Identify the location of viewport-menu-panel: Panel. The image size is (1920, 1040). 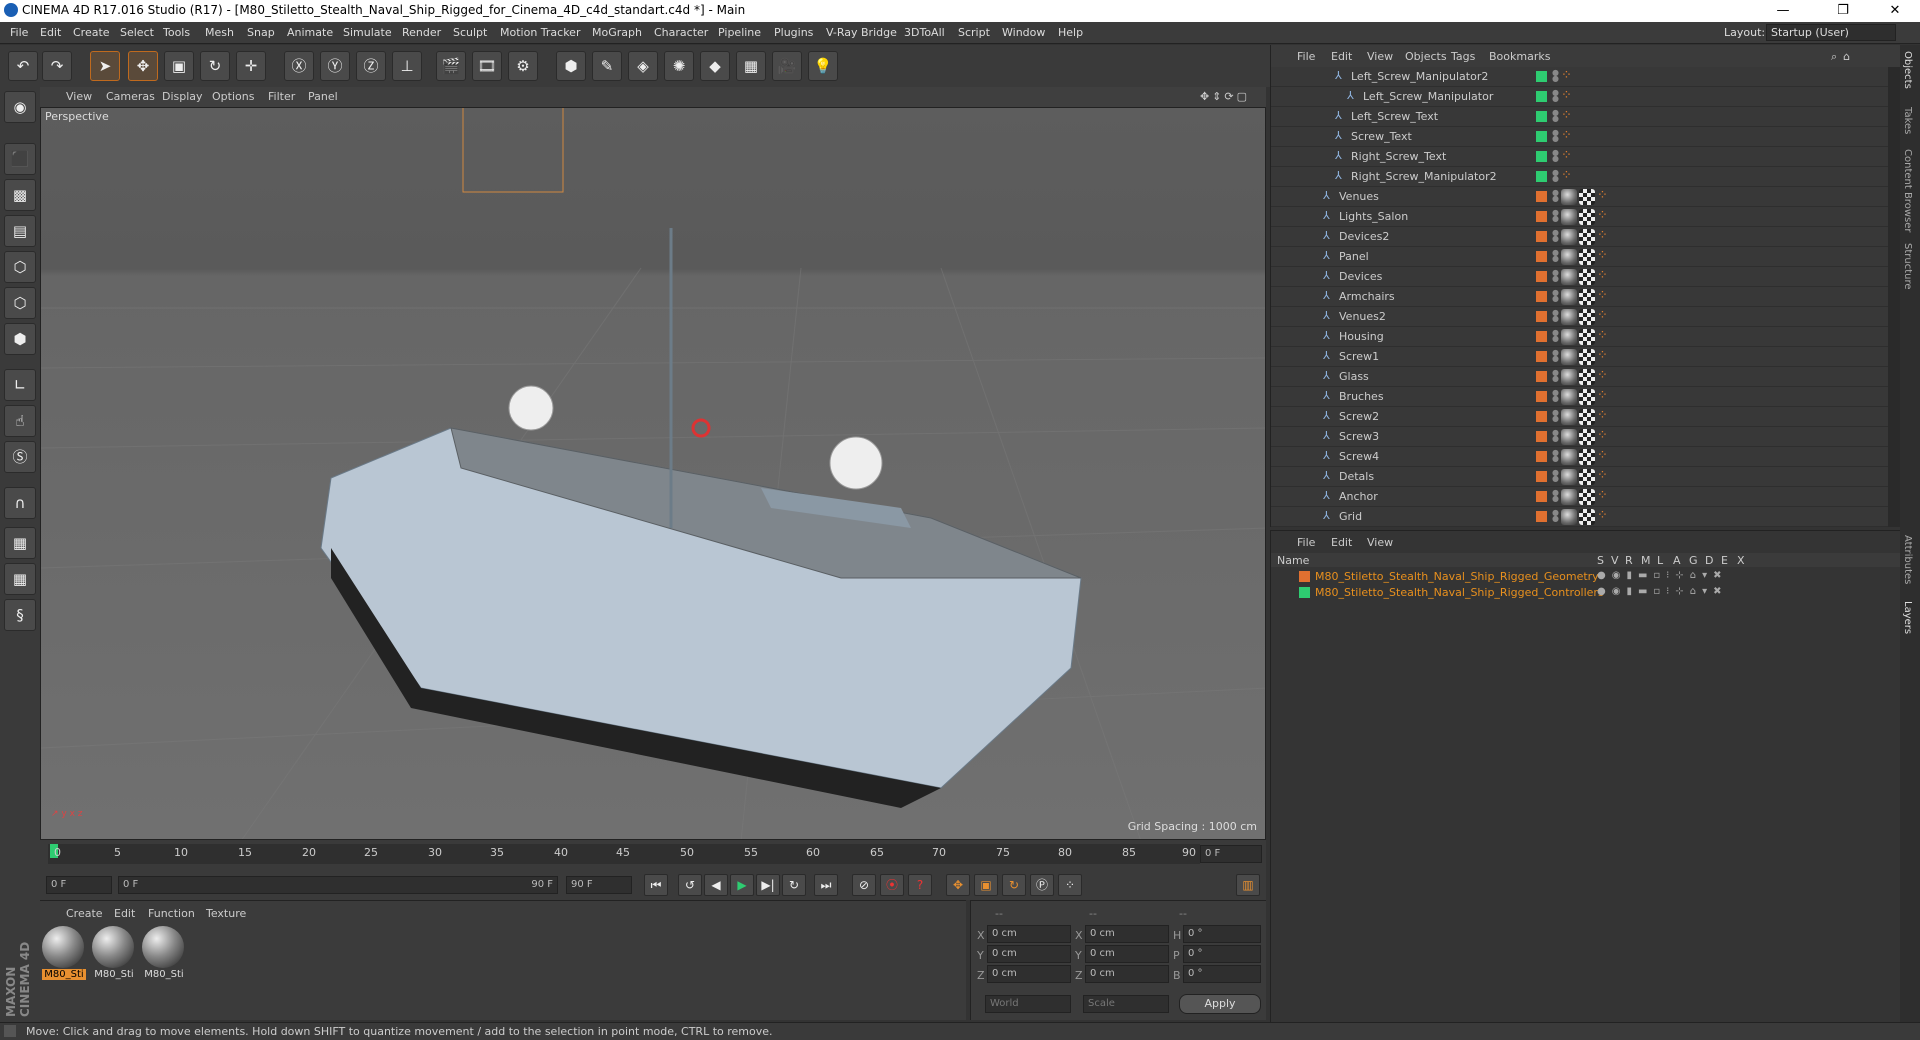
(323, 96).